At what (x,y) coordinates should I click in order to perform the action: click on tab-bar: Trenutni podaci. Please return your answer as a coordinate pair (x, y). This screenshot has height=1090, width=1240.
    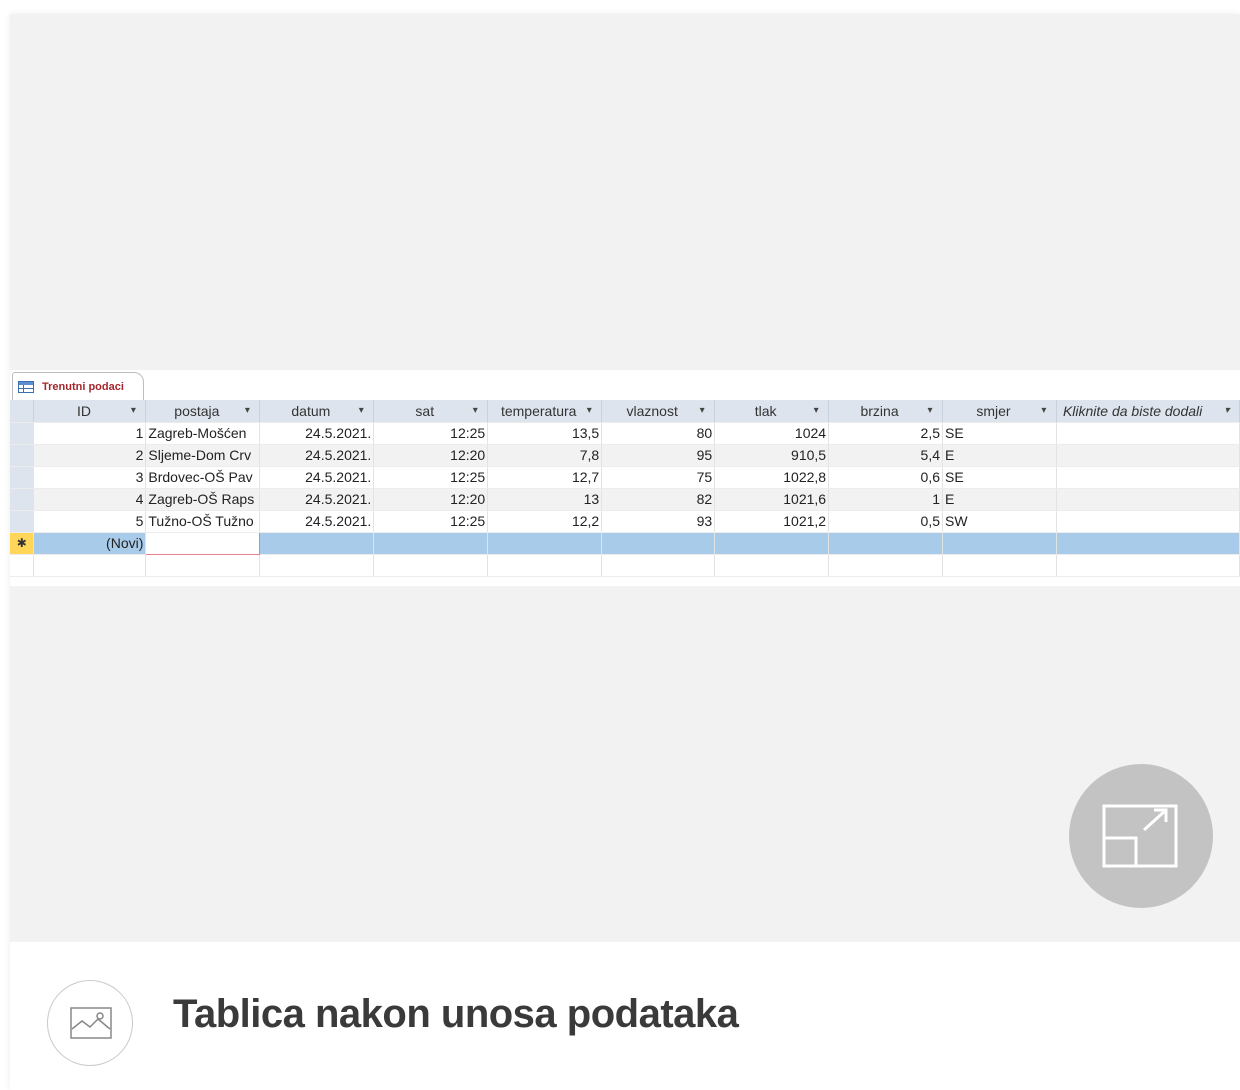
    Looking at the image, I should click on (625, 385).